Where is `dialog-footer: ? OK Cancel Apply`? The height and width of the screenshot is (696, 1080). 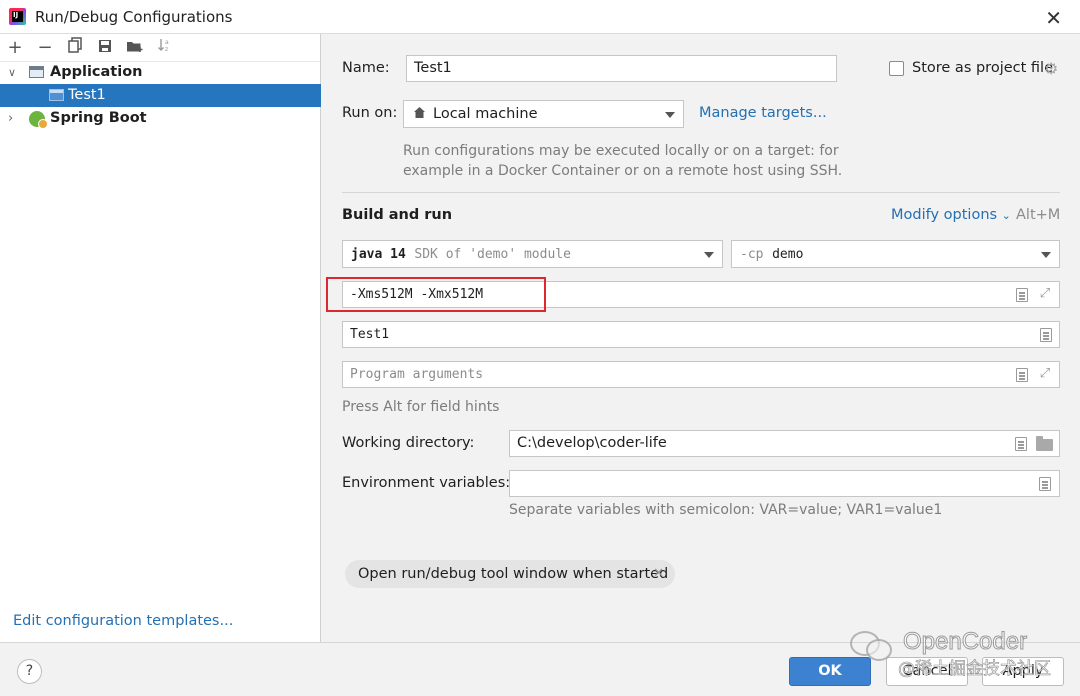
dialog-footer: ? OK Cancel Apply is located at coordinates (540, 669).